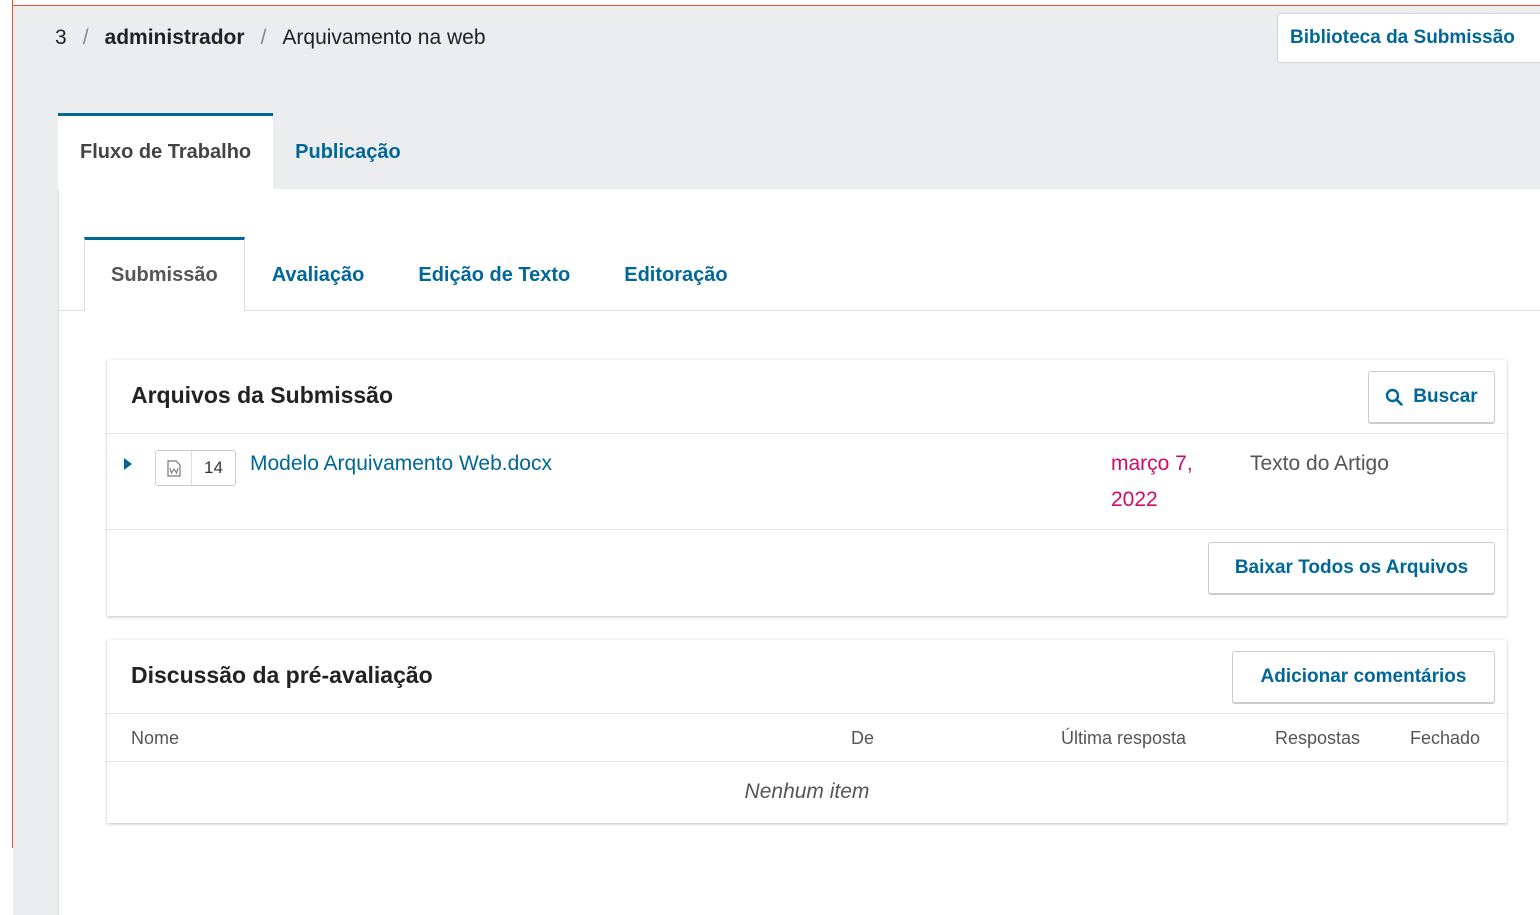 This screenshot has width=1540, height=915. Describe the element at coordinates (262, 395) in the screenshot. I see `panel-title: Arquivos da Submissão` at that location.